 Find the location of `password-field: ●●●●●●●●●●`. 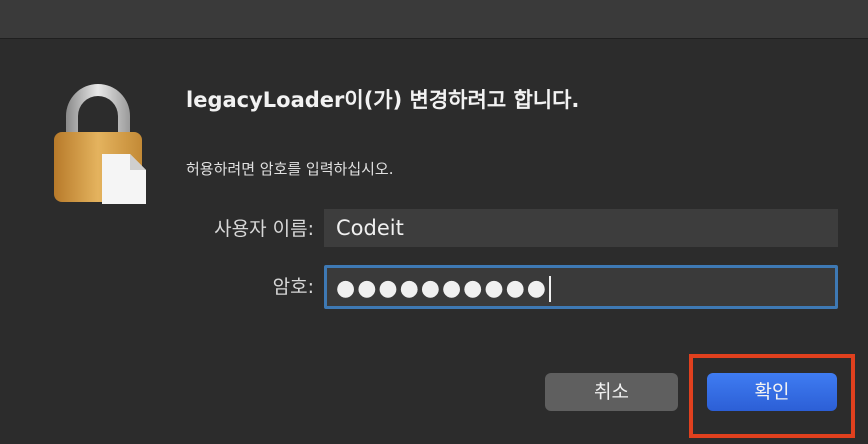

password-field: ●●●●●●●●●● is located at coordinates (581, 287).